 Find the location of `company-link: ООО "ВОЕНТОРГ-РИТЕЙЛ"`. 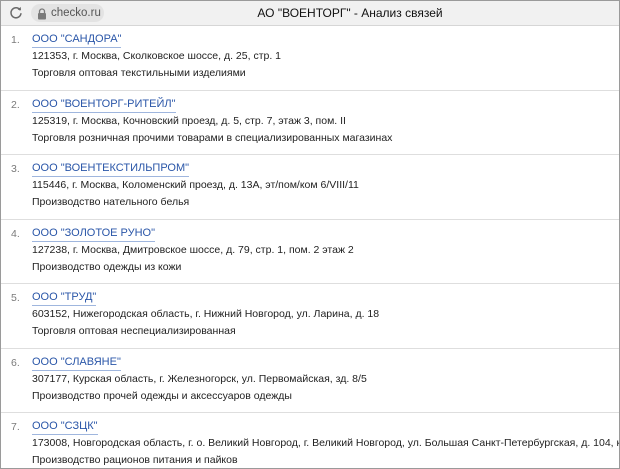

company-link: ООО "ВОЕНТОРГ-РИТЕЙЛ" is located at coordinates (104, 105).